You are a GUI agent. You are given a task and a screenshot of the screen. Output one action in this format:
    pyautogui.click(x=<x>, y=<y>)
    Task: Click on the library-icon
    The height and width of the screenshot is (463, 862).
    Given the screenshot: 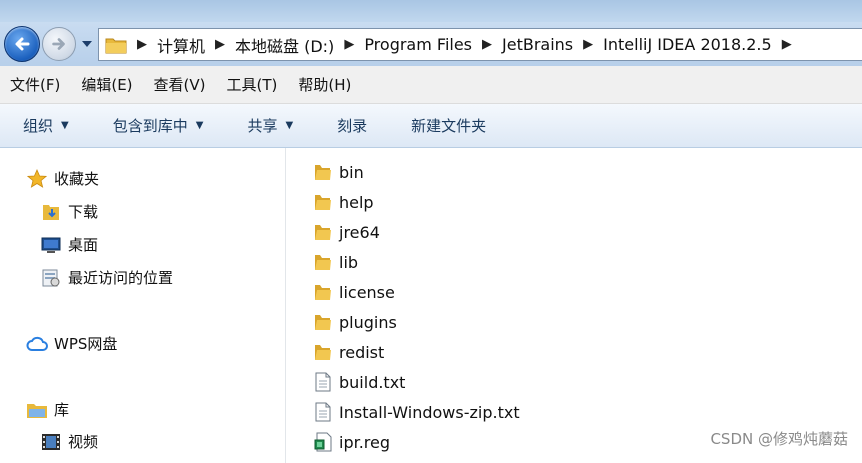 What is the action you would take?
    pyautogui.click(x=37, y=410)
    